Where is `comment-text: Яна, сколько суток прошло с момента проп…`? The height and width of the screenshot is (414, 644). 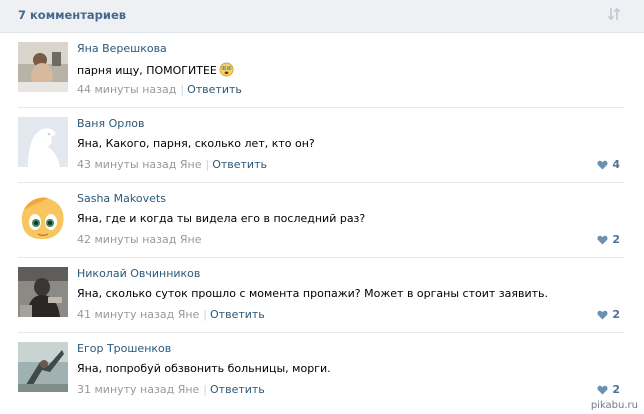 comment-text: Яна, сколько суток прошло с момента проп… is located at coordinates (312, 293).